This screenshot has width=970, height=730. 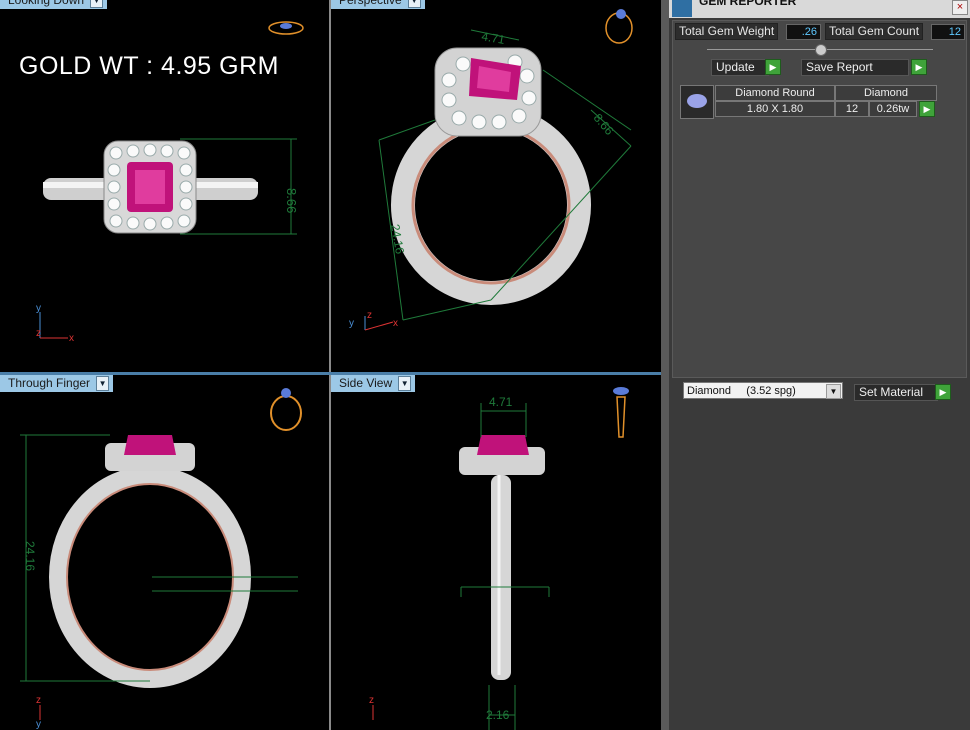 What do you see at coordinates (821, 50) in the screenshot?
I see `slider-handle` at bounding box center [821, 50].